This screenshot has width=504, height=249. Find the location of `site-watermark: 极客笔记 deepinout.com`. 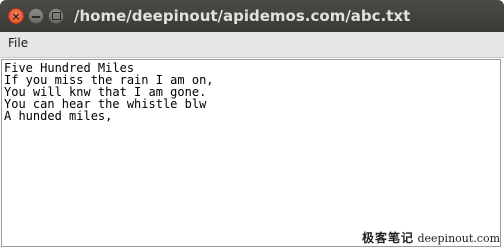

site-watermark: 极客笔记 deepinout.com is located at coordinates (431, 237).